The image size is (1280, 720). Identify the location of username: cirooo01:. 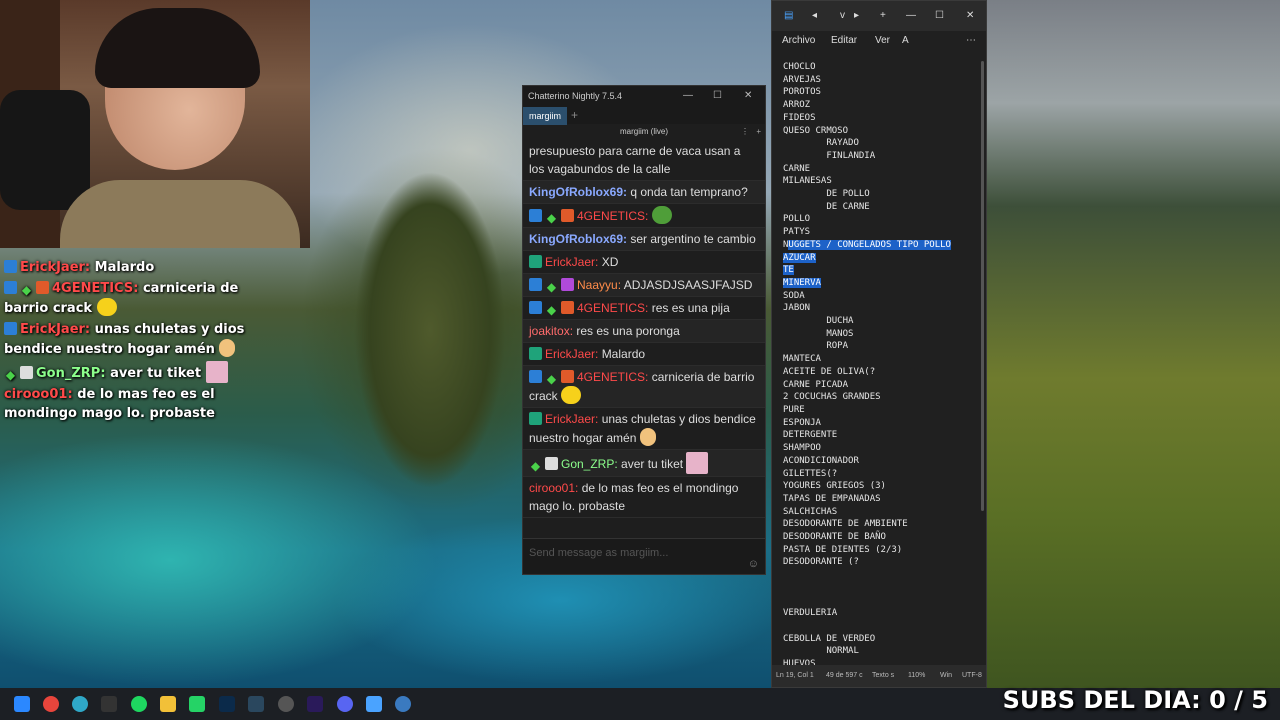
(553, 488).